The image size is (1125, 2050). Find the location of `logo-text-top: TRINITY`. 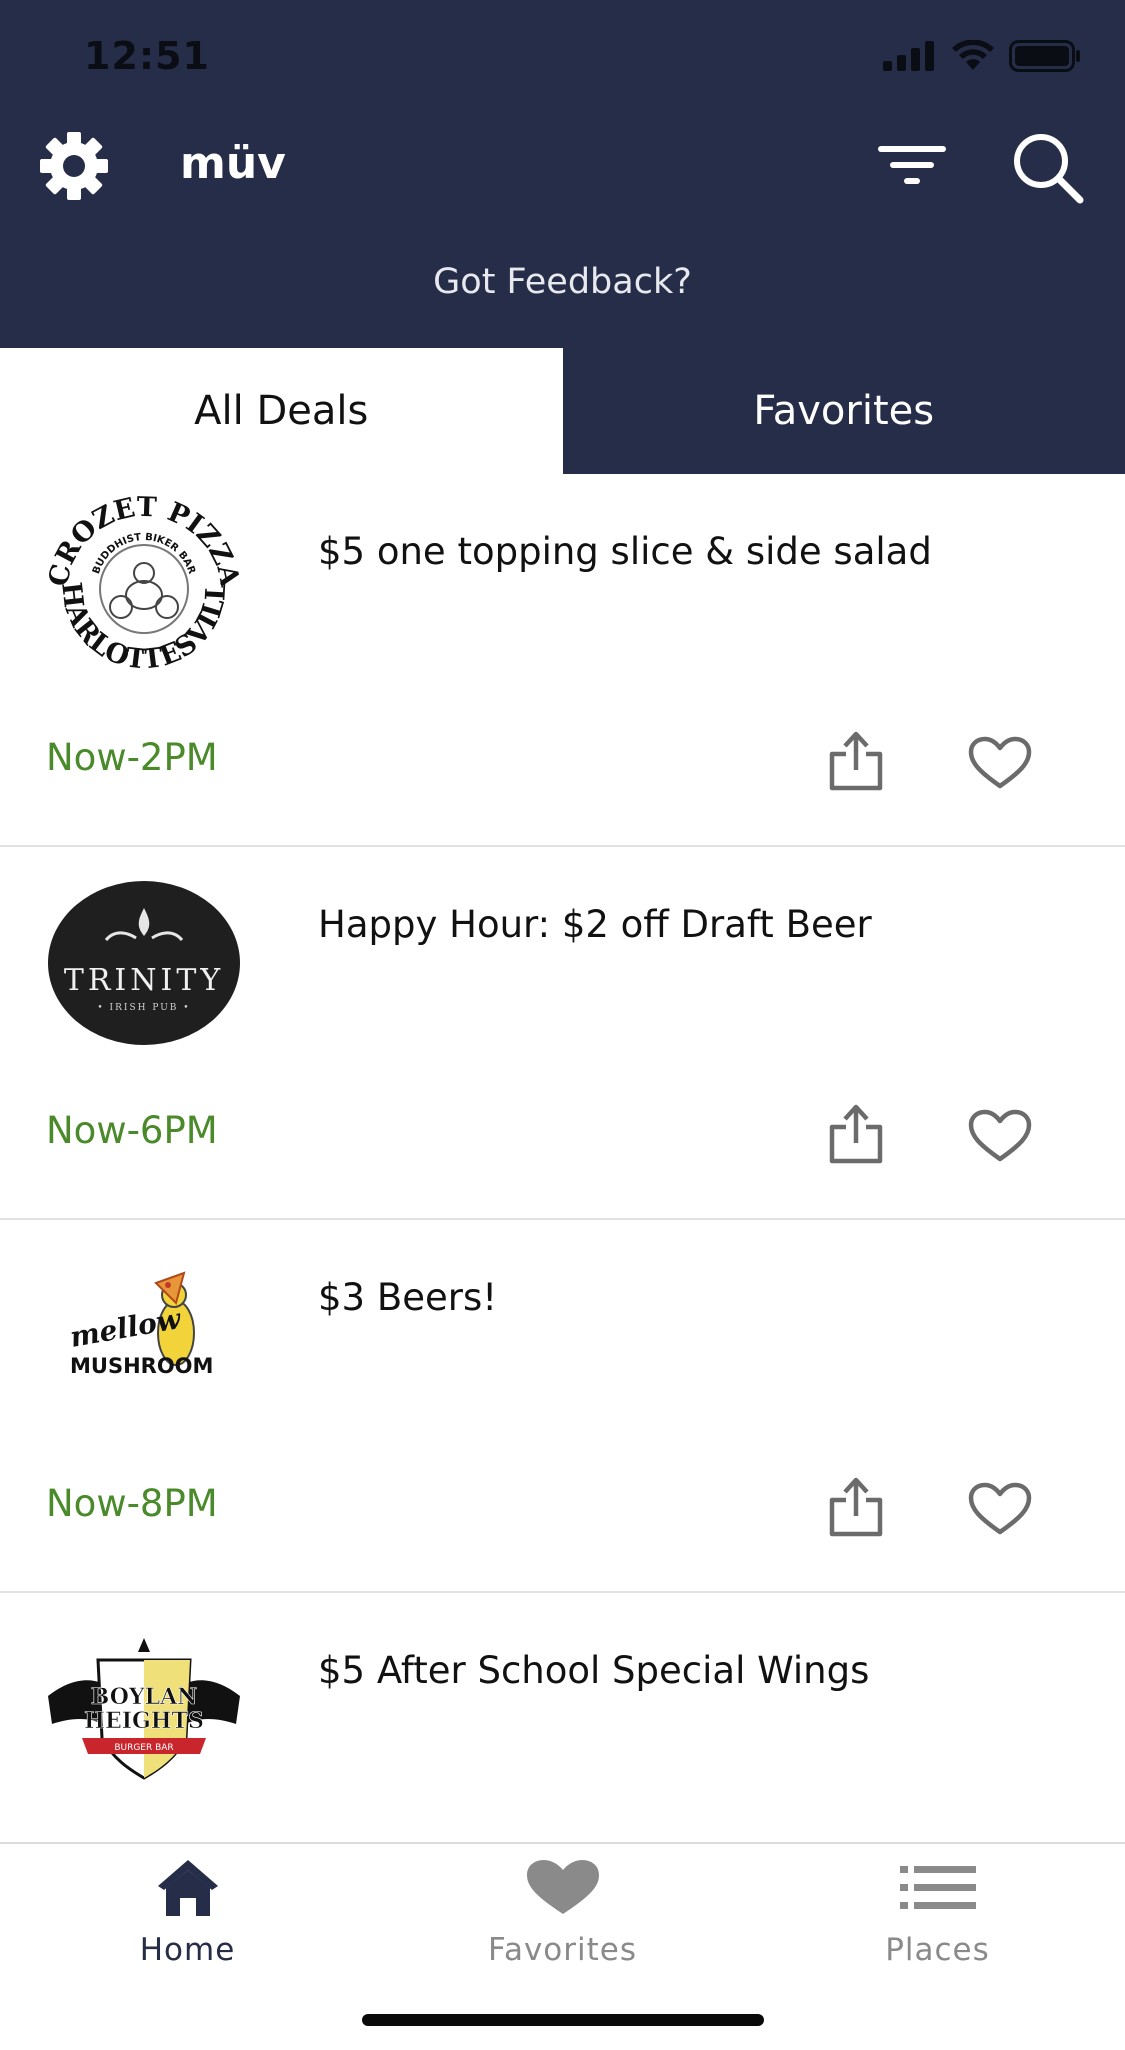

logo-text-top: TRINITY is located at coordinates (144, 980).